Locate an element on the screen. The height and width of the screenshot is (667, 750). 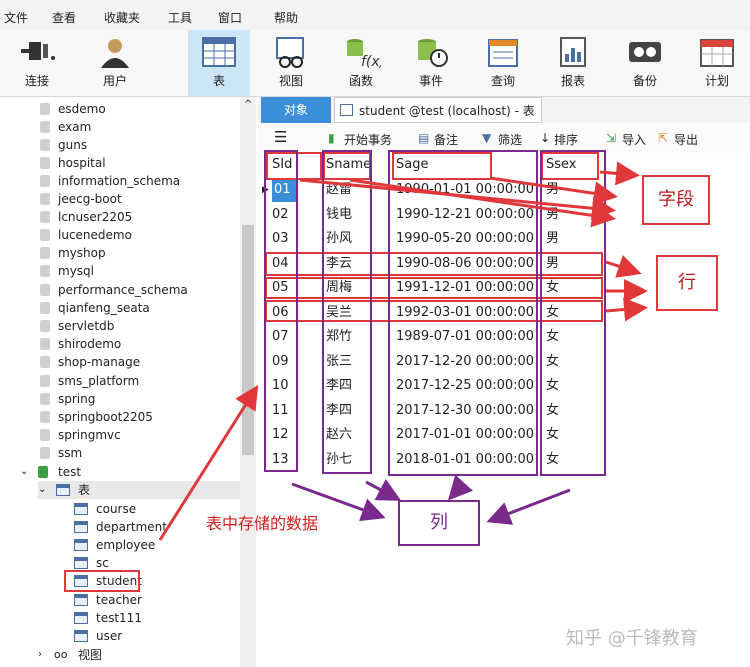
watermark: 知乎 @千锋教育 is located at coordinates (632, 638).